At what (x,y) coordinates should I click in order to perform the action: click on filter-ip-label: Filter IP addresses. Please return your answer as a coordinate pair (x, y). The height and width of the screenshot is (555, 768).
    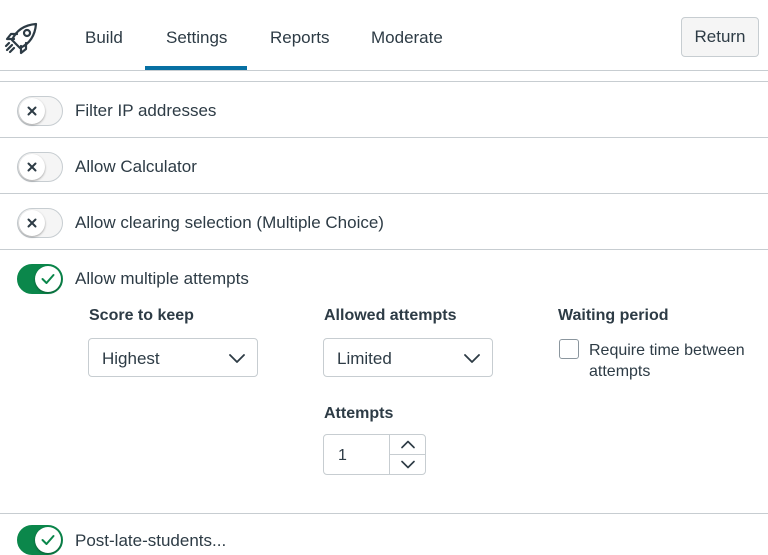
    Looking at the image, I should click on (146, 110).